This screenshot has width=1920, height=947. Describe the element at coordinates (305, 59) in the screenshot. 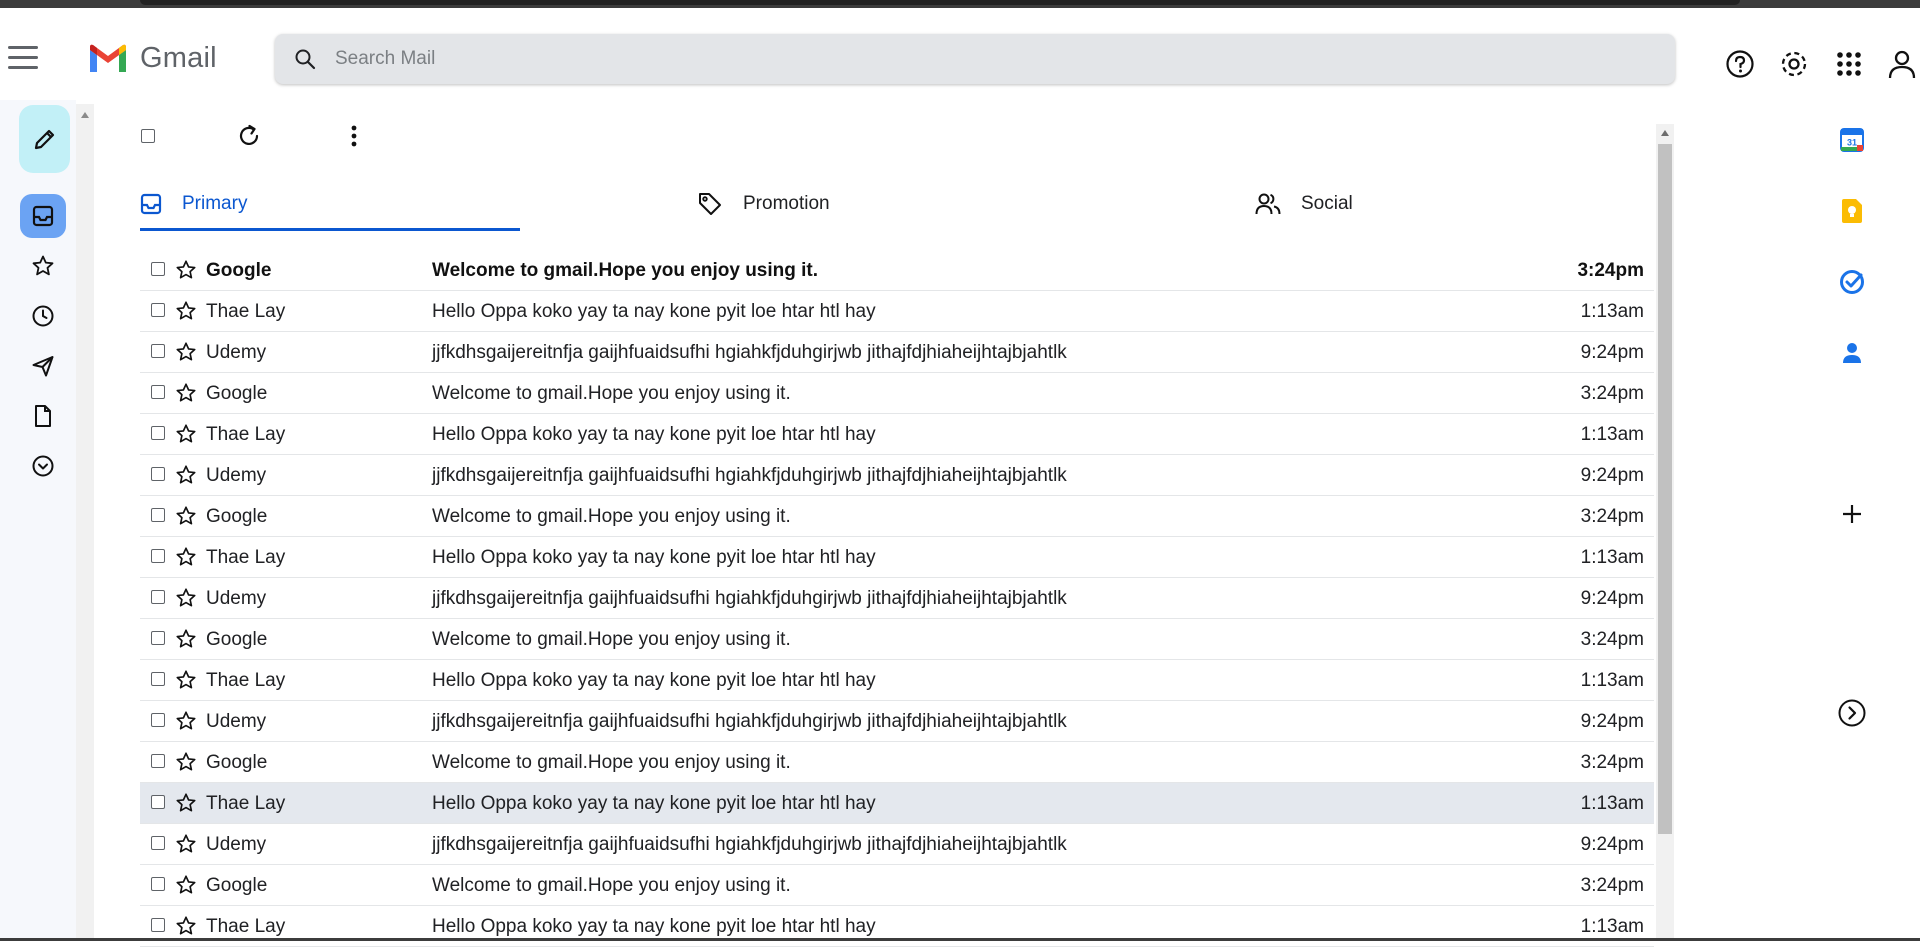

I see `search-icon` at that location.